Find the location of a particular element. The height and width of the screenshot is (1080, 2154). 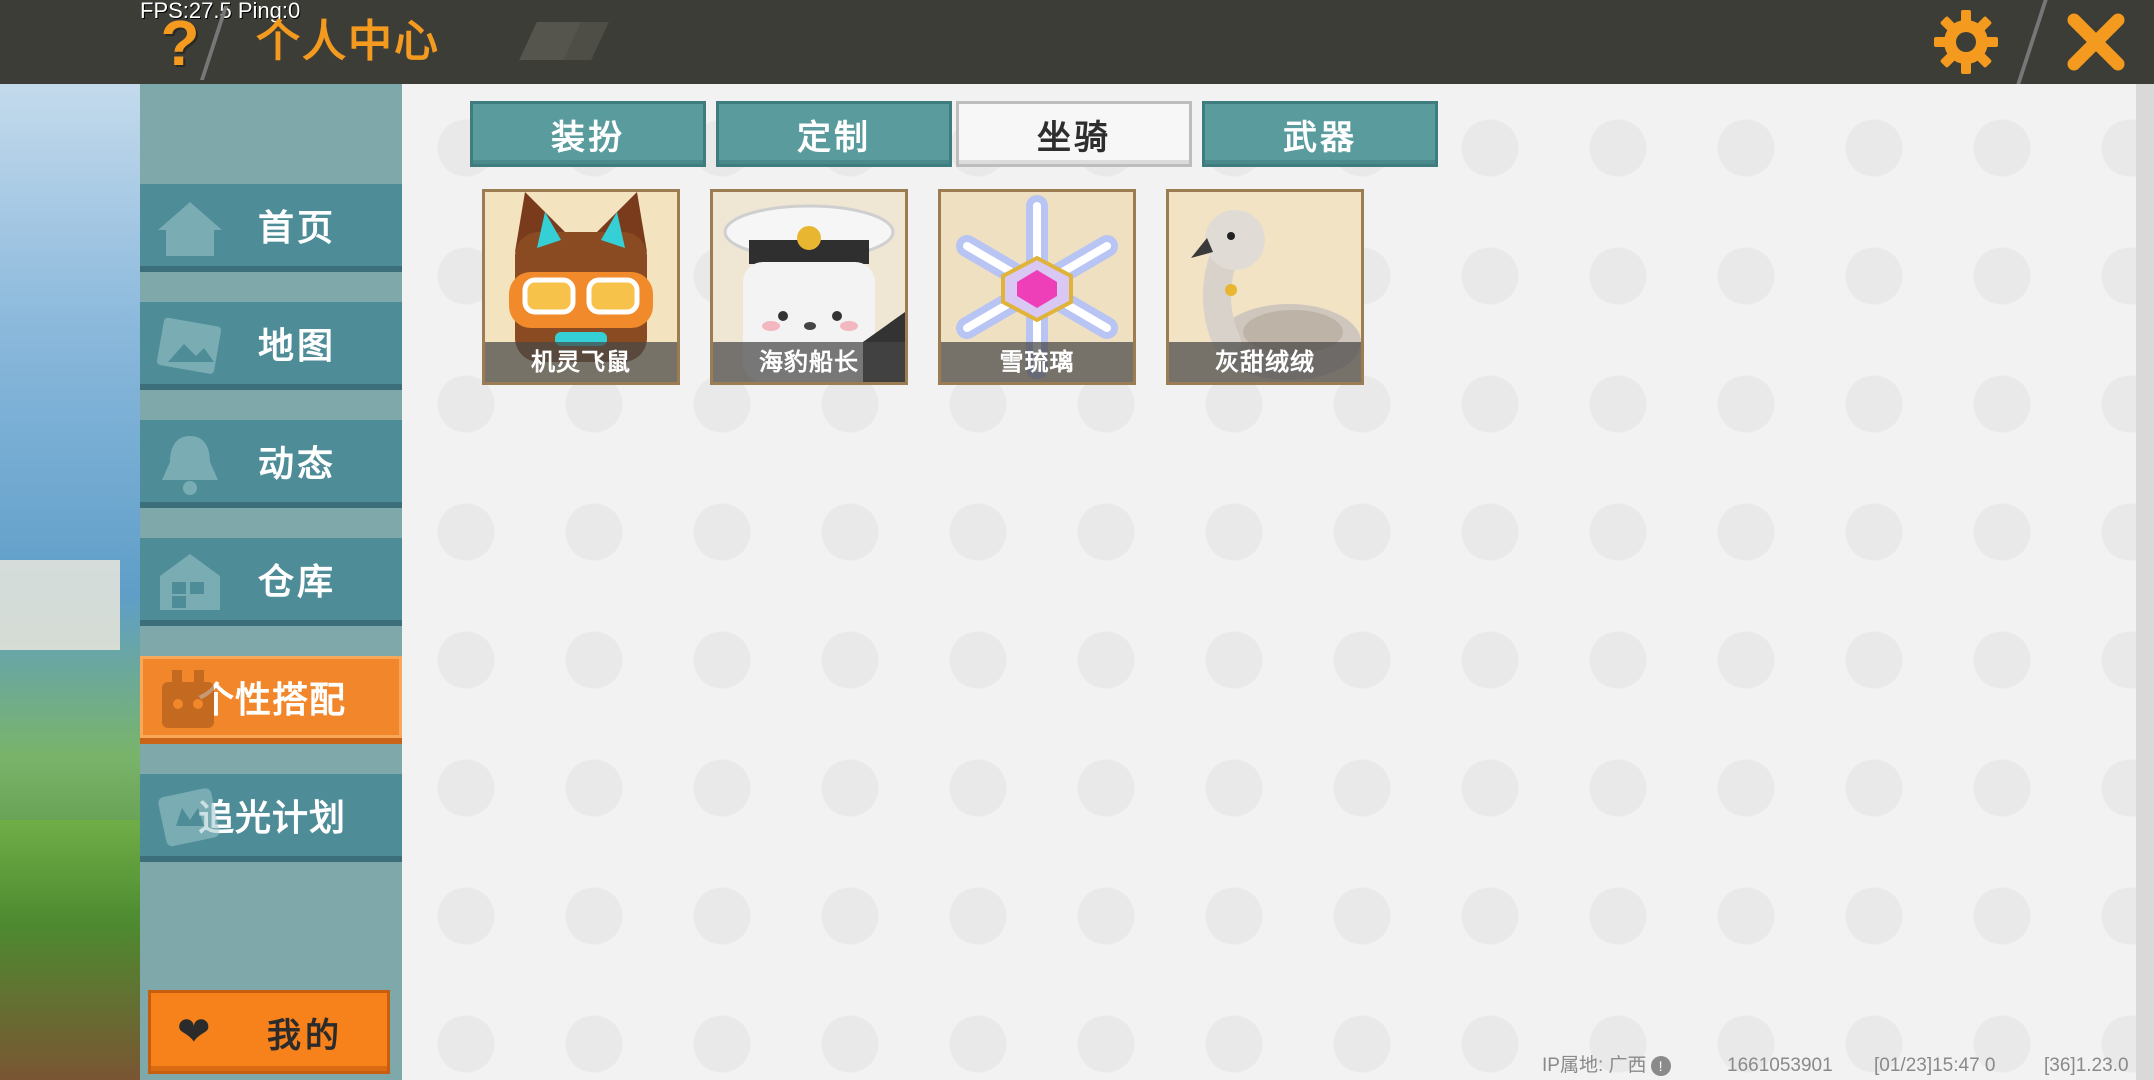

sidebar-item-label: 首页 is located at coordinates (296, 228).